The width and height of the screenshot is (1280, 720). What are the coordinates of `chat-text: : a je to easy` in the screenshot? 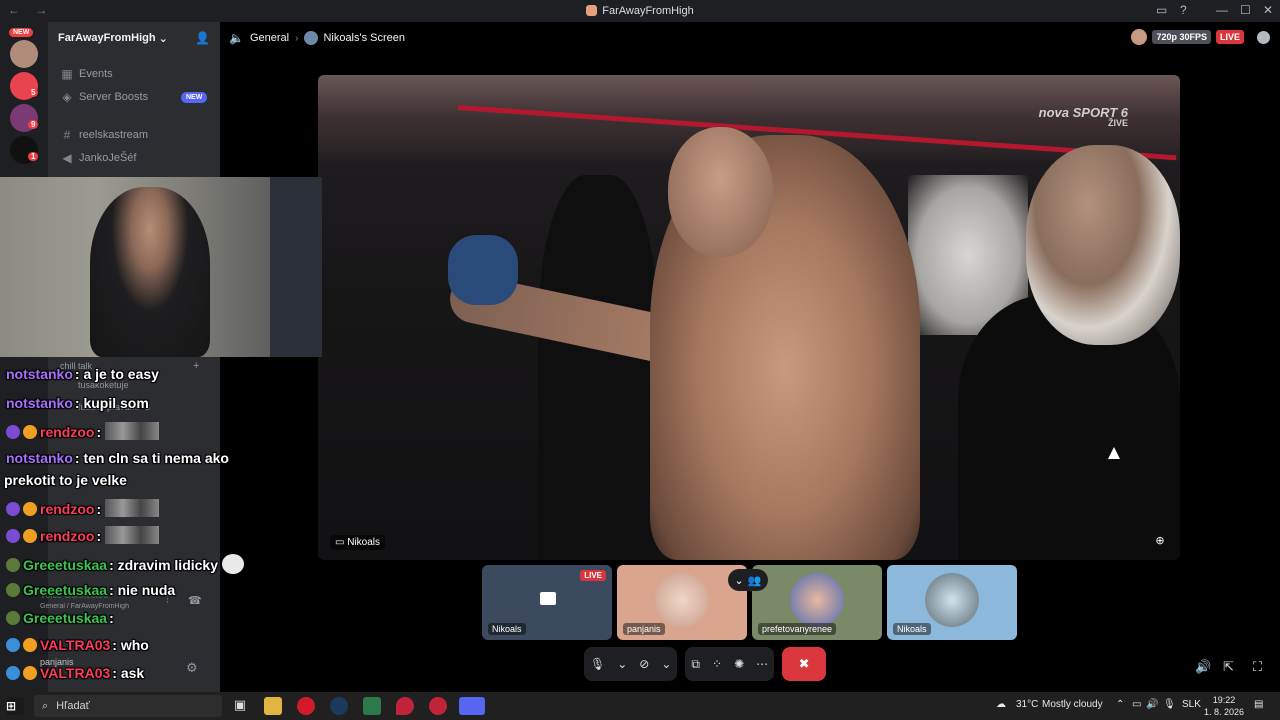 It's located at (116, 374).